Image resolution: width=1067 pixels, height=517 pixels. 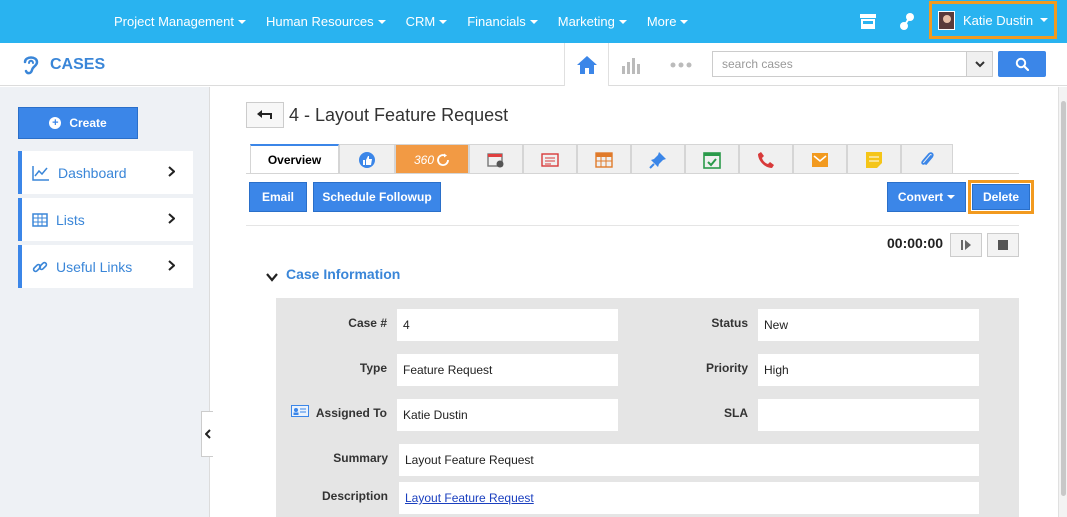 What do you see at coordinates (507, 325) in the screenshot?
I see `case-number-field: 4` at bounding box center [507, 325].